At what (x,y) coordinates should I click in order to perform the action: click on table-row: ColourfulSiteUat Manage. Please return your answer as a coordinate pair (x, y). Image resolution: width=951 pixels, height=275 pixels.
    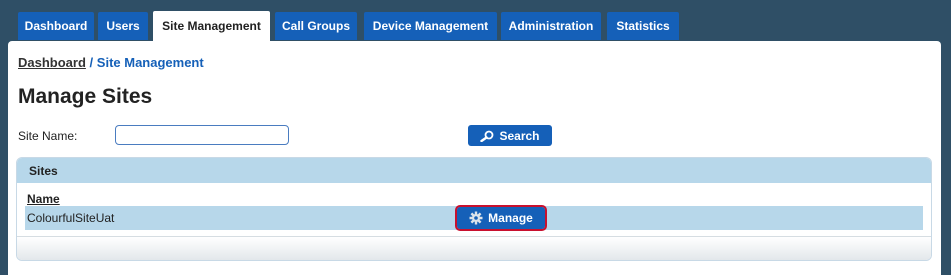
    Looking at the image, I should click on (474, 218).